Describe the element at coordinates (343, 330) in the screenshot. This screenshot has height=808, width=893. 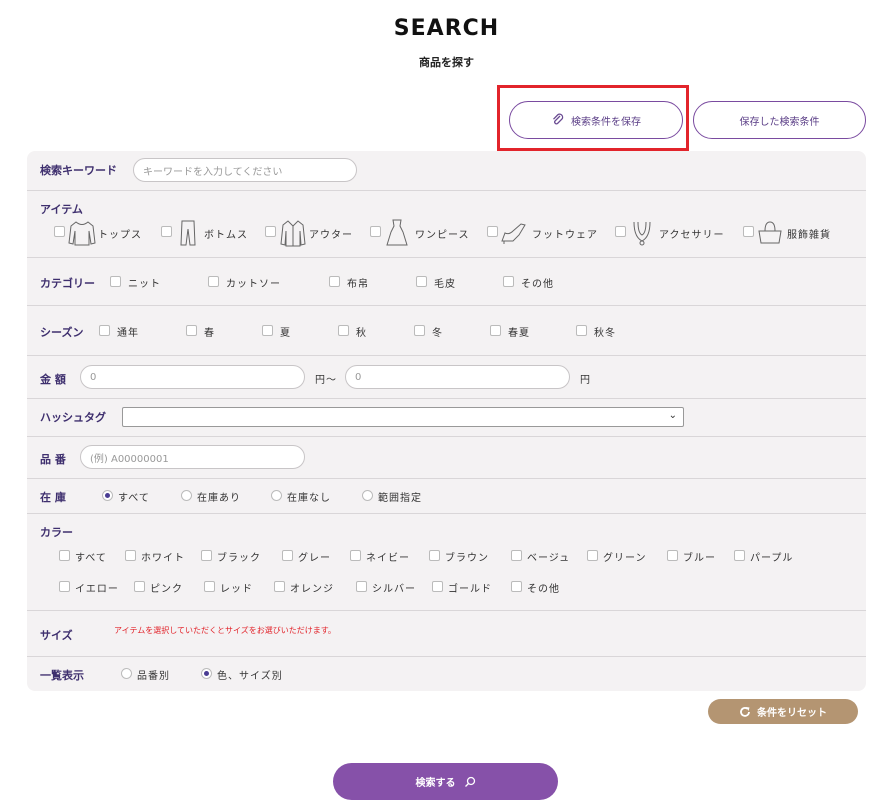
I see `season-checkbox-autumn` at that location.